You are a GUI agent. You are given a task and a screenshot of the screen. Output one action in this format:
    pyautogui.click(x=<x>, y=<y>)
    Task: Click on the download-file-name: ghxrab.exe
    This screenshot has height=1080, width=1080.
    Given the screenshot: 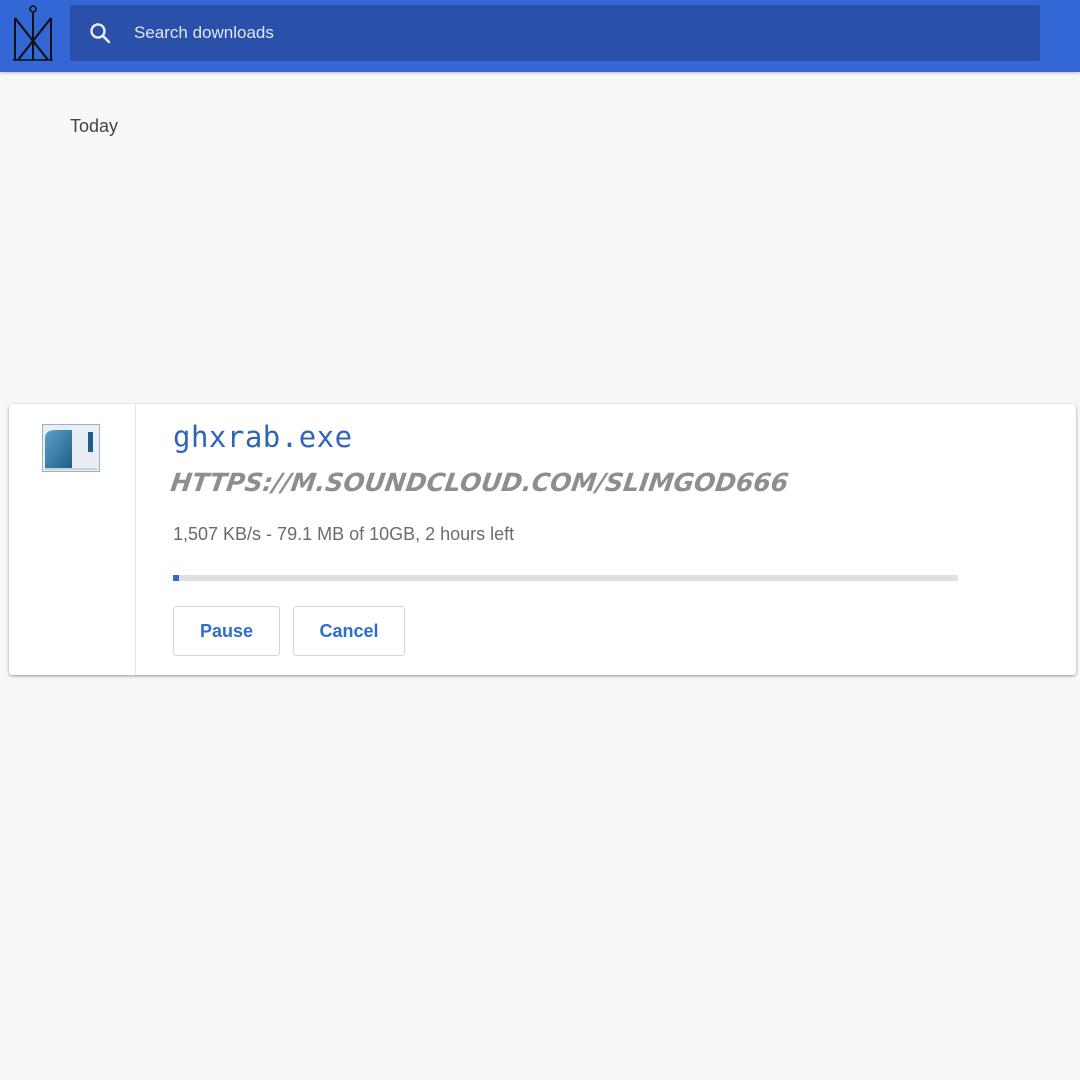 What is the action you would take?
    pyautogui.click(x=263, y=437)
    